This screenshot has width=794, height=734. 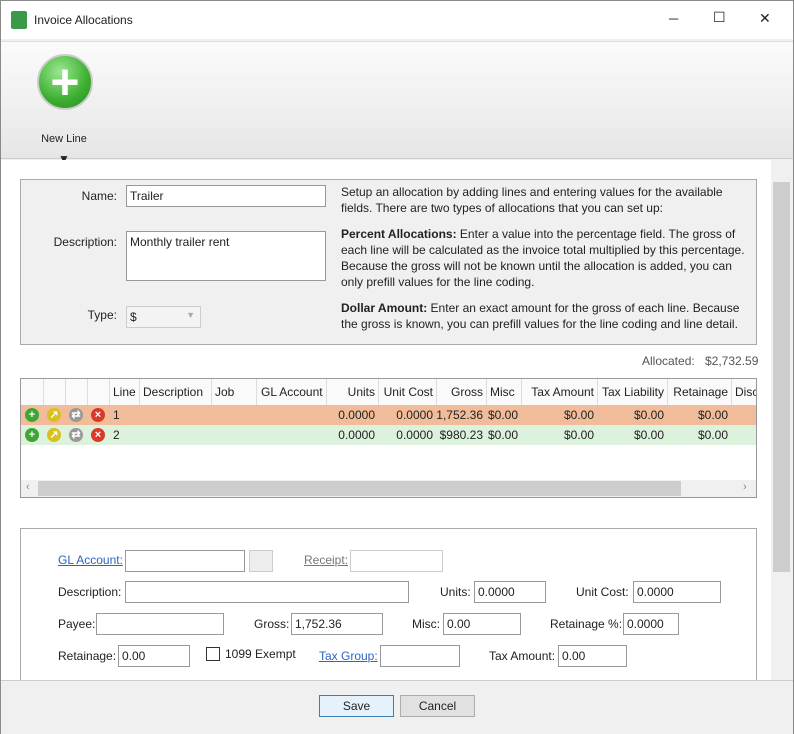 I want to click on col-gl-account: GL Account, so click(x=292, y=392).